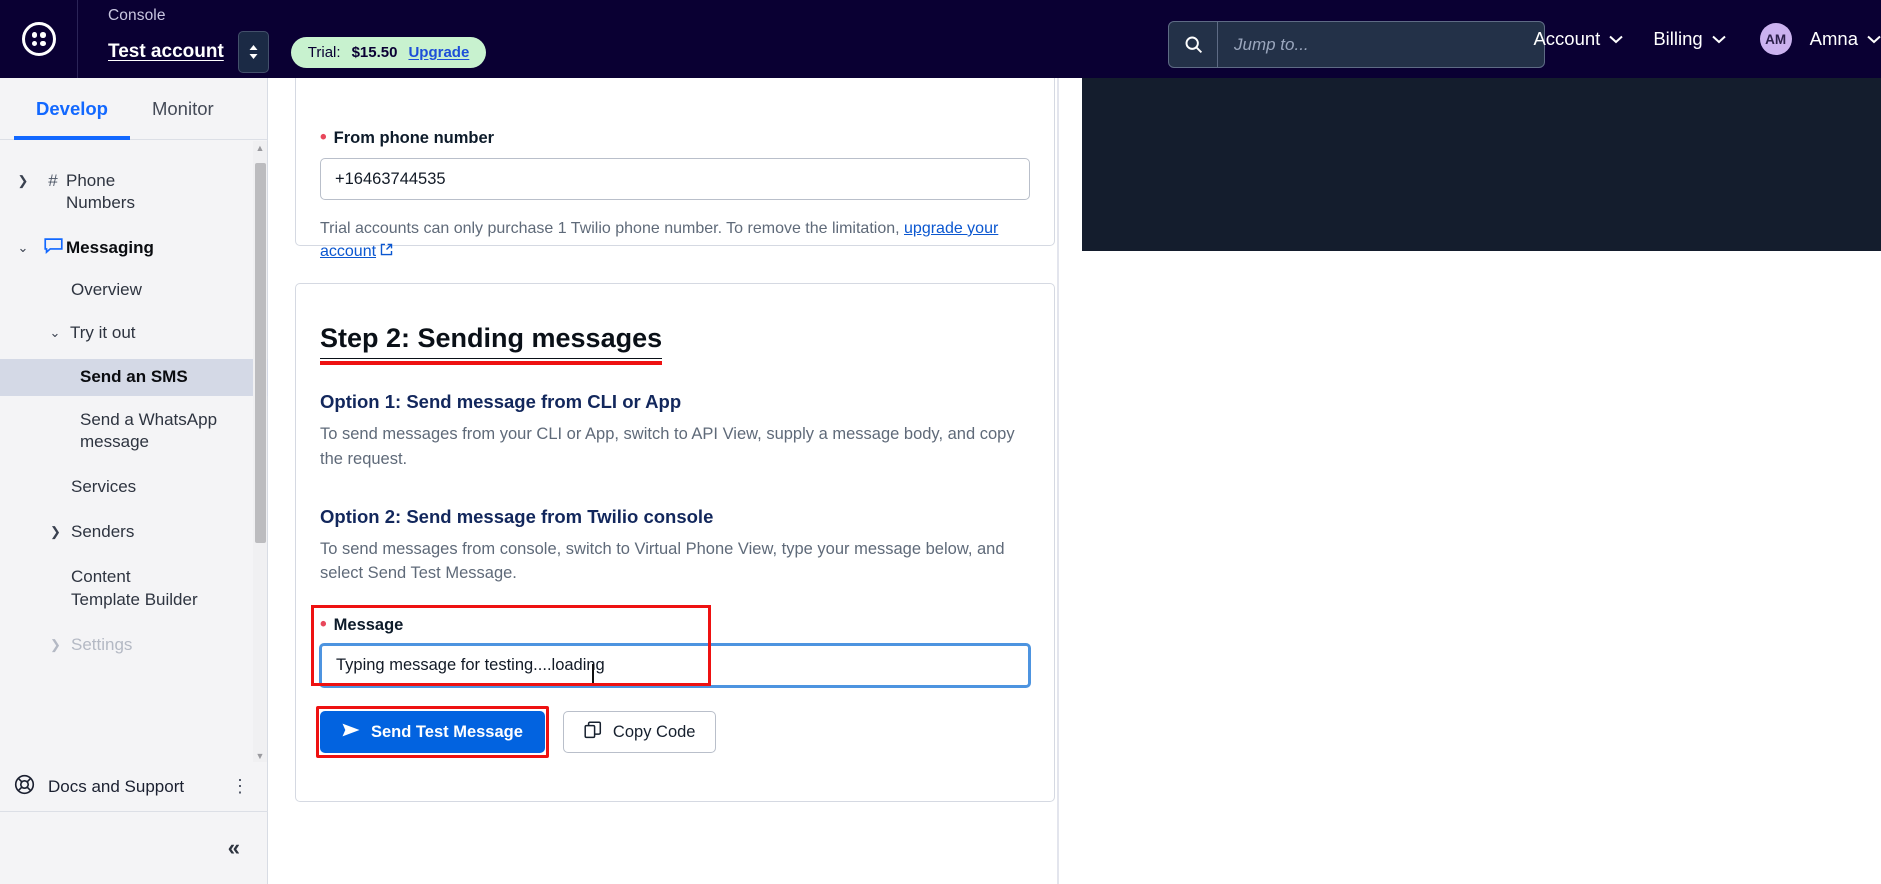  What do you see at coordinates (654, 731) in the screenshot?
I see `copy-code-label: Copy Code` at bounding box center [654, 731].